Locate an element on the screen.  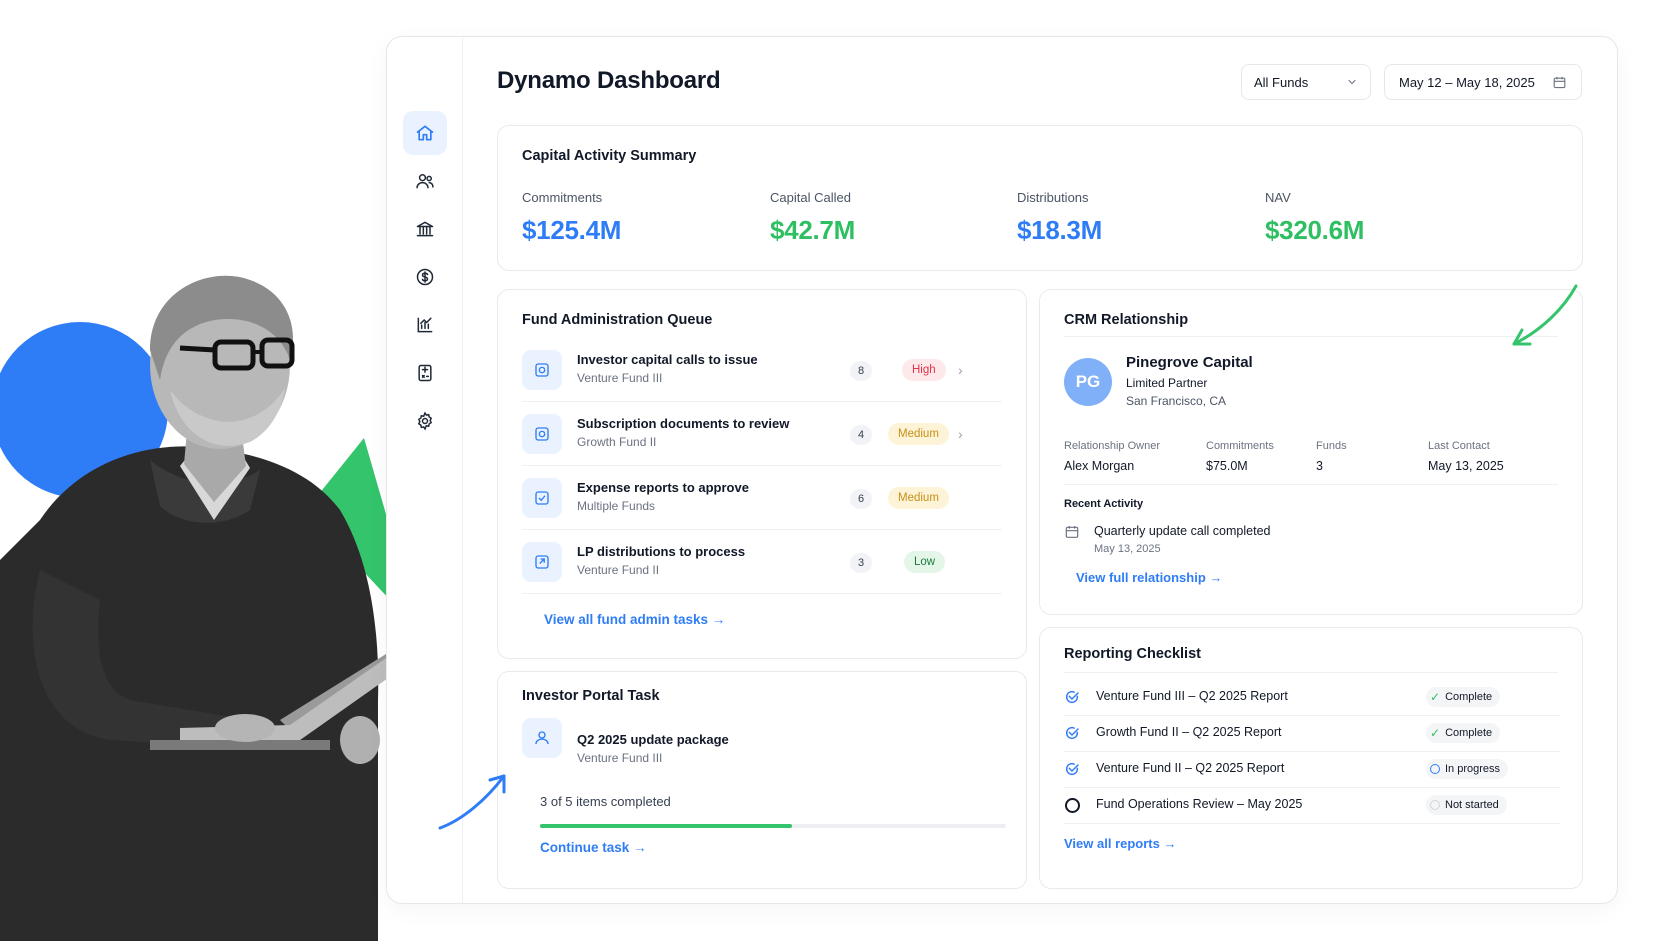
in-progress-icon is located at coordinates (1435, 769).